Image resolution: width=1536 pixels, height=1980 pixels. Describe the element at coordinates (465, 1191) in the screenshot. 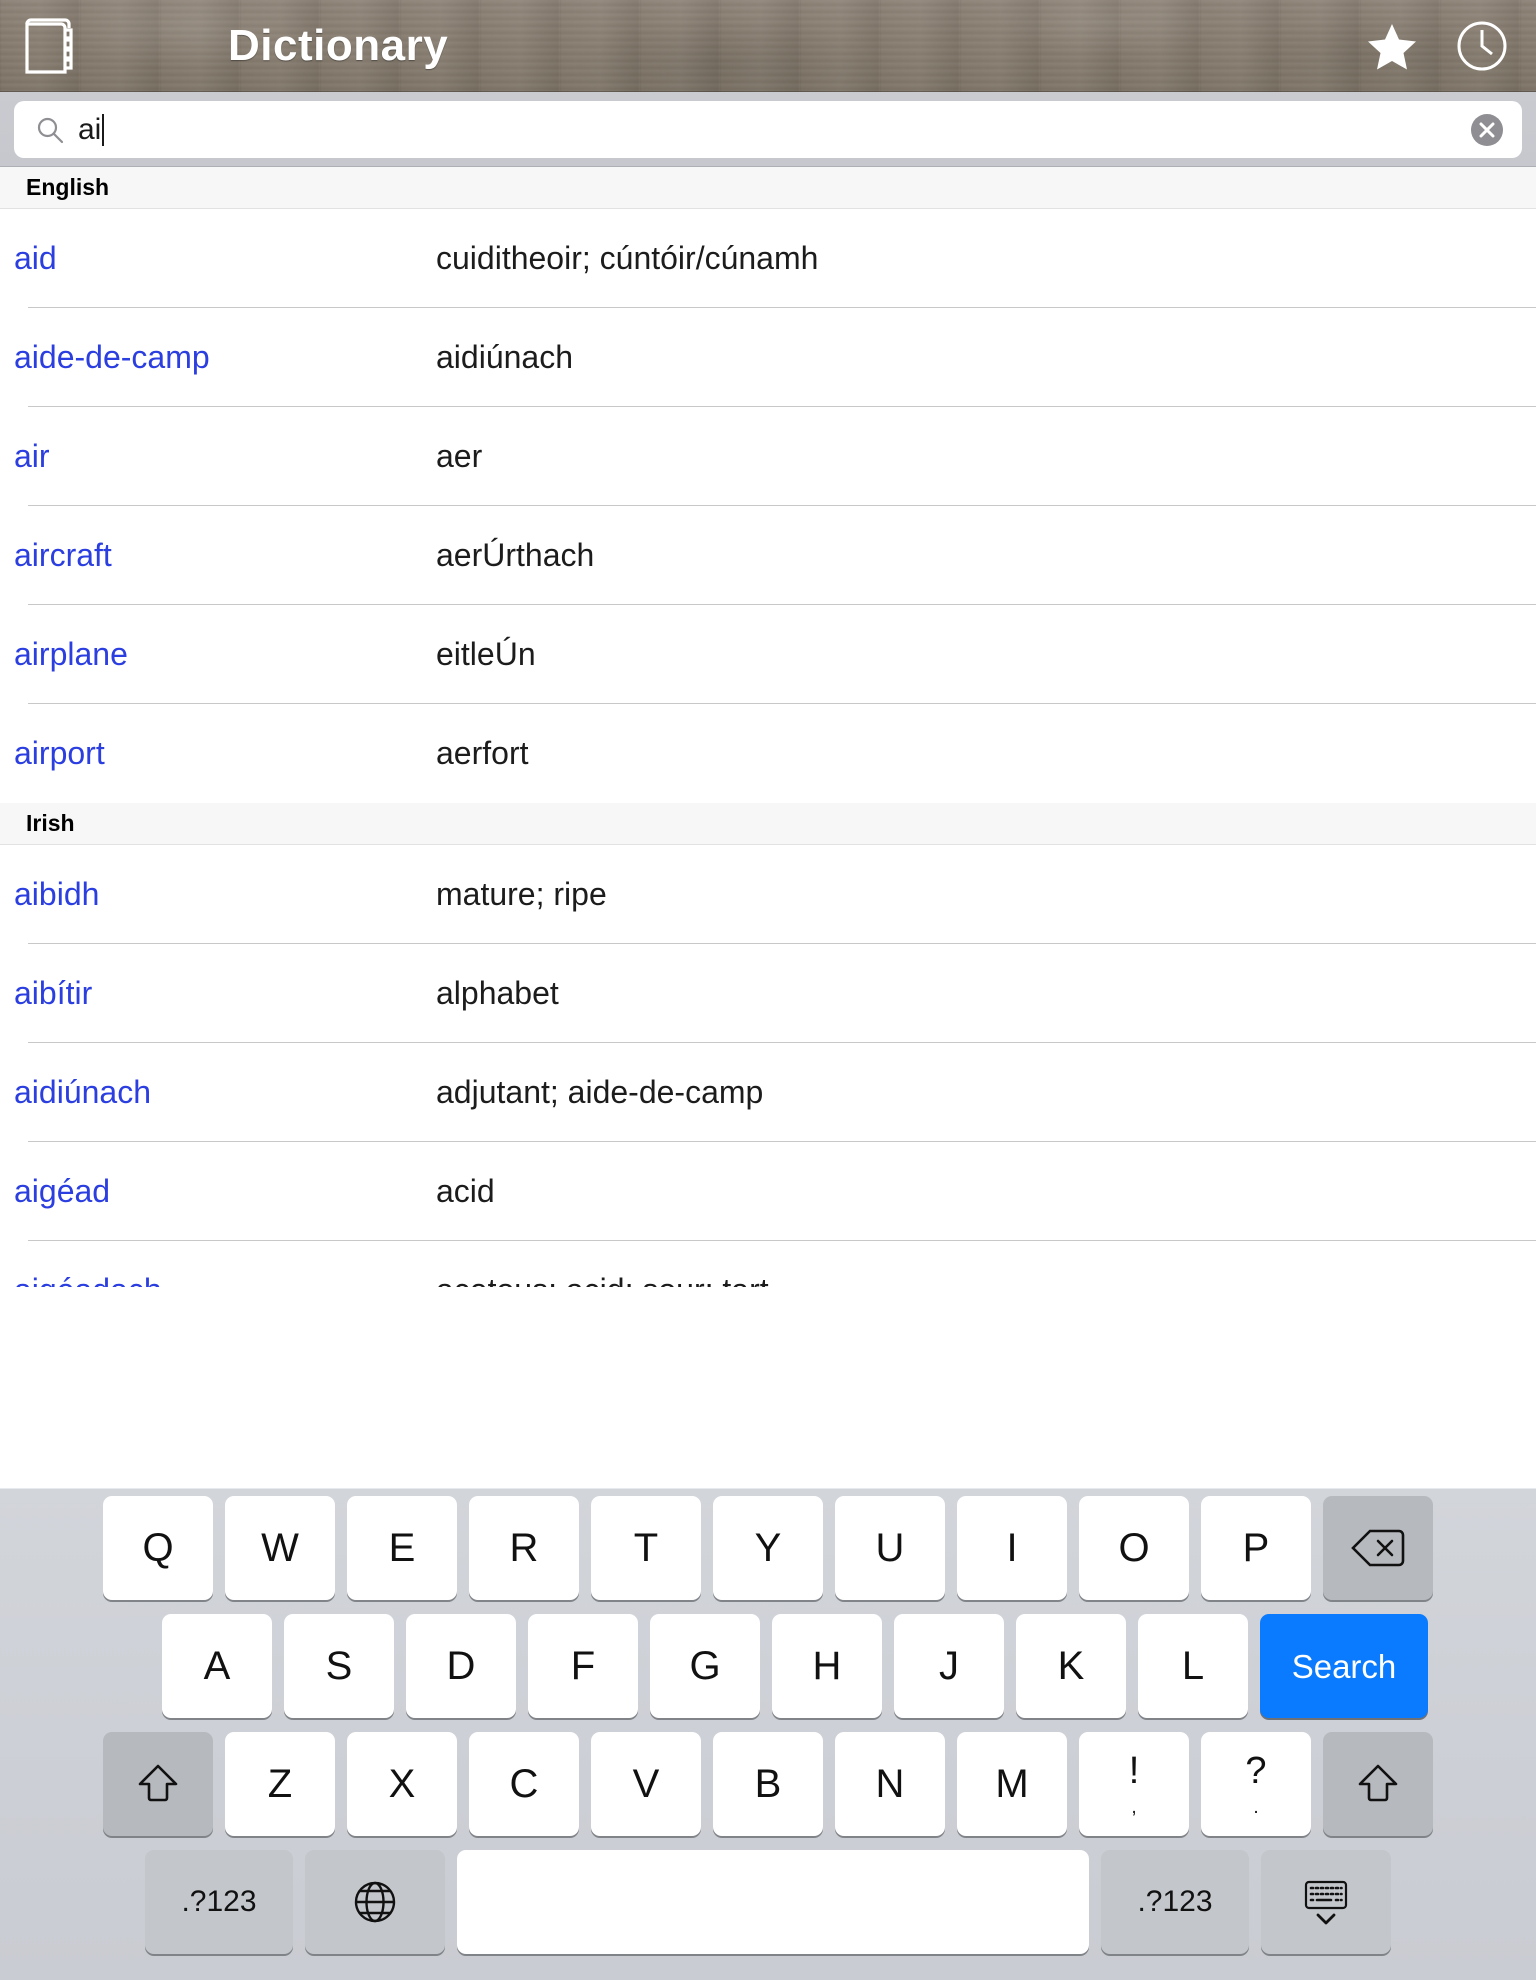

I see `entry-definition: acid` at that location.